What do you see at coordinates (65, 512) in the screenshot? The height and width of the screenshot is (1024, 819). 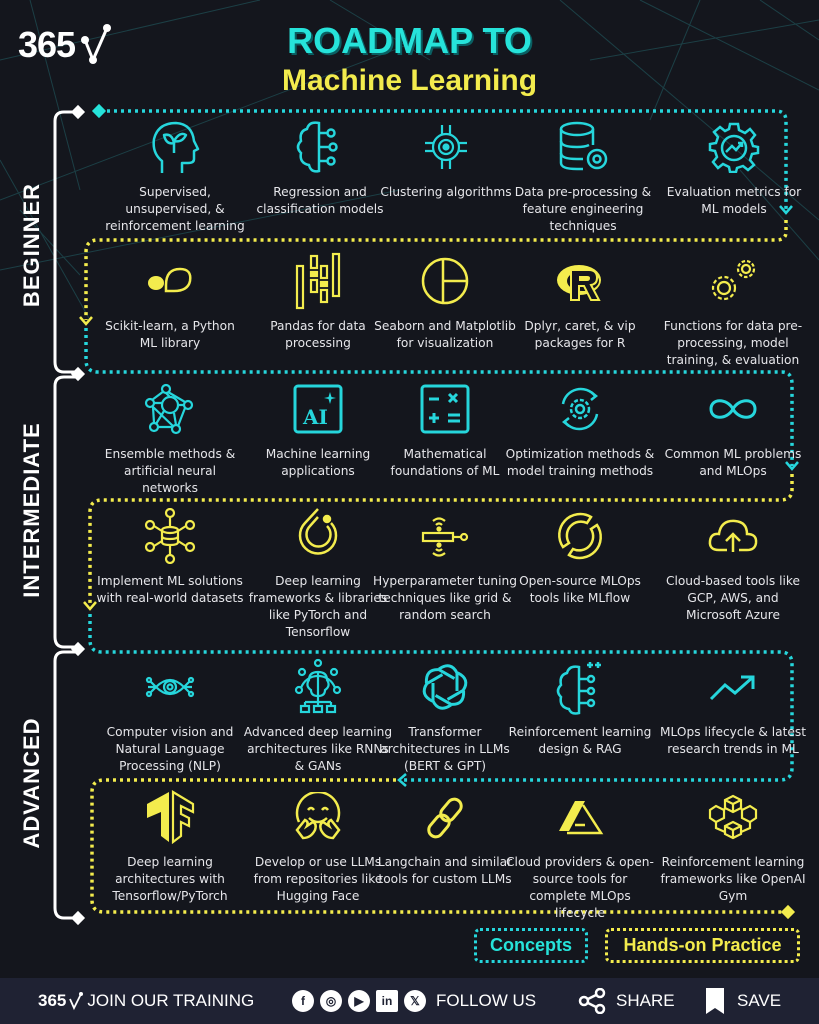 I see `intermediate-bracket` at bounding box center [65, 512].